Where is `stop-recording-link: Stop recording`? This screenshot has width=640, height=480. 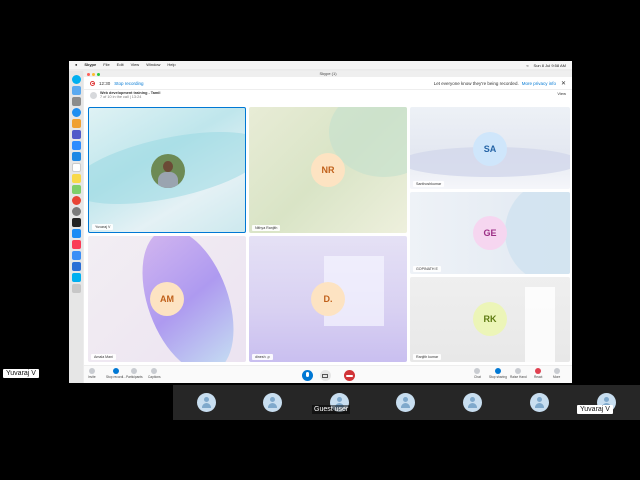
stop-recording-link: Stop recording is located at coordinates (128, 83).